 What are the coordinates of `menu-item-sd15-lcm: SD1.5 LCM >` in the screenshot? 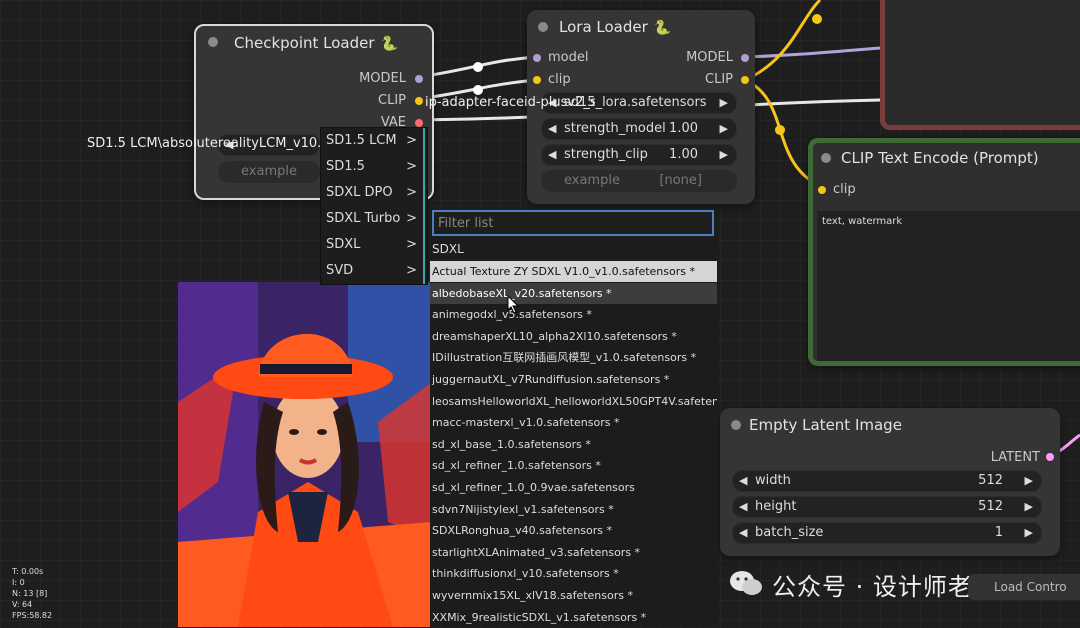 It's located at (373, 141).